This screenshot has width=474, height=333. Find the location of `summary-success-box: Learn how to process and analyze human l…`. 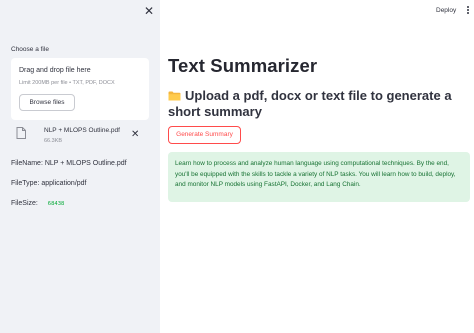

summary-success-box: Learn how to process and analyze human l… is located at coordinates (319, 177).